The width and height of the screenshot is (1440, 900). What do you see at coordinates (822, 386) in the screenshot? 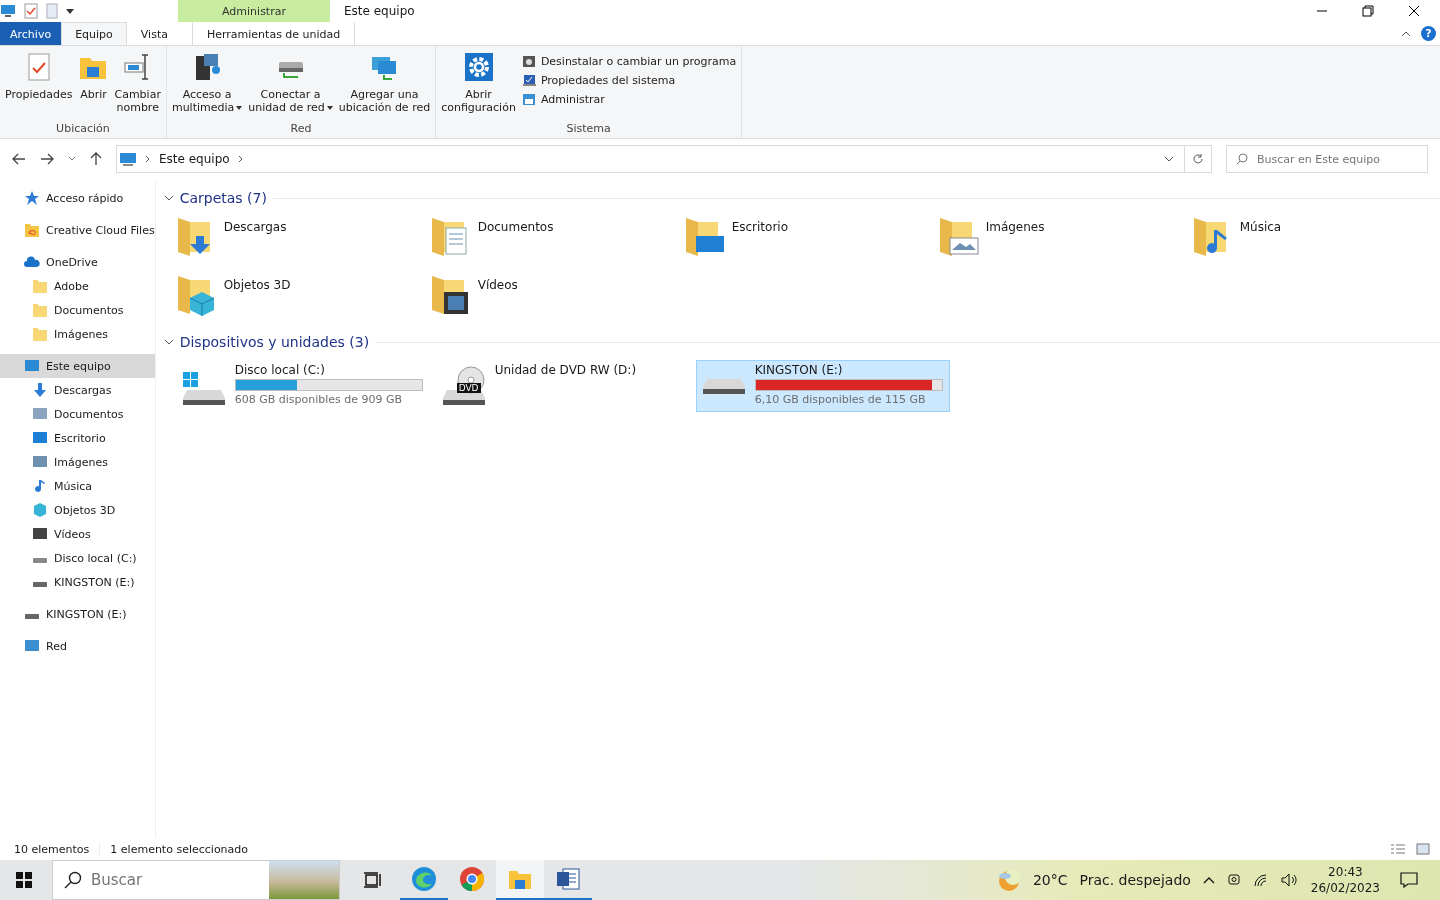
I see `drive-item: KINGSTON (E:) 6,10 GB disponibles de 115 GB` at bounding box center [822, 386].